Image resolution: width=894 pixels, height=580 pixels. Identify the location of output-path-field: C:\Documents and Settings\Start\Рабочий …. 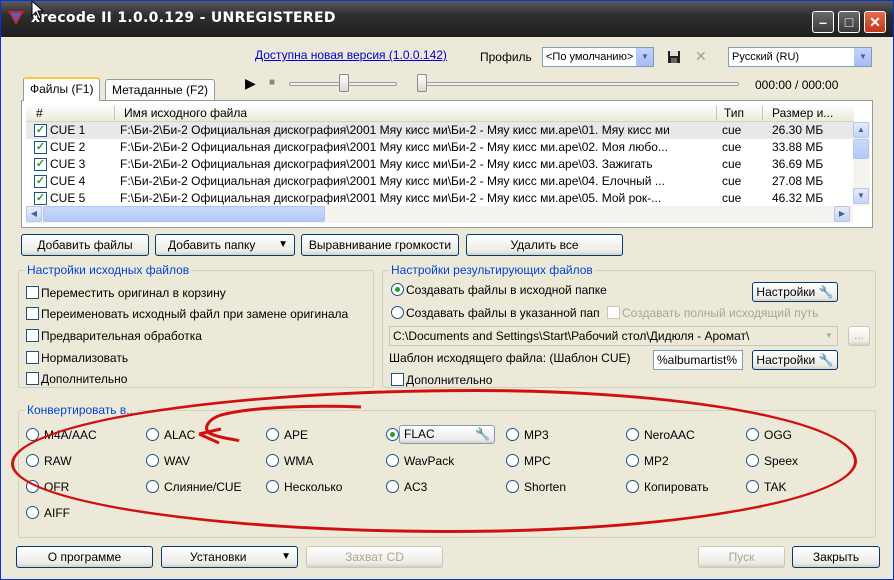
(613, 336).